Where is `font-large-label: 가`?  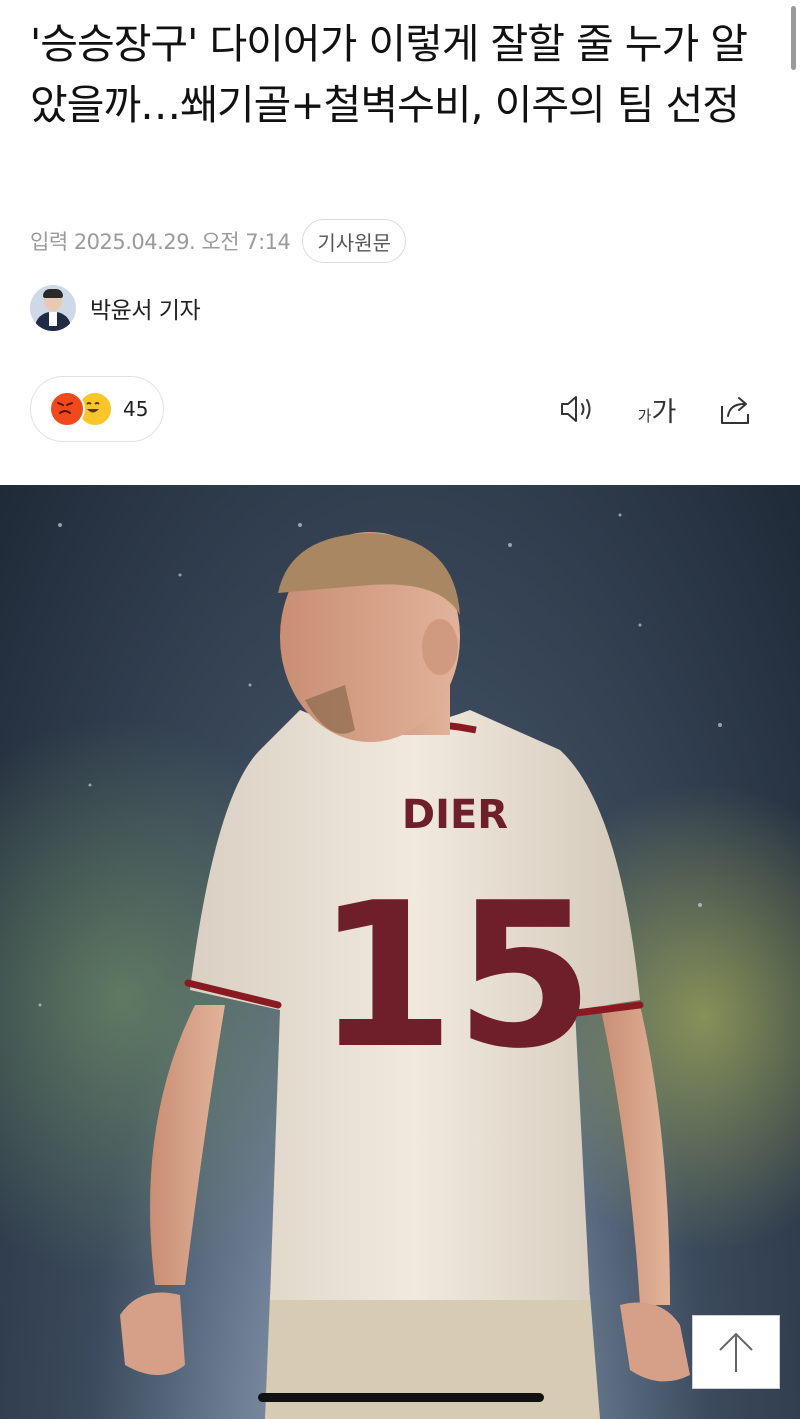
font-large-label: 가 is located at coordinates (664, 412).